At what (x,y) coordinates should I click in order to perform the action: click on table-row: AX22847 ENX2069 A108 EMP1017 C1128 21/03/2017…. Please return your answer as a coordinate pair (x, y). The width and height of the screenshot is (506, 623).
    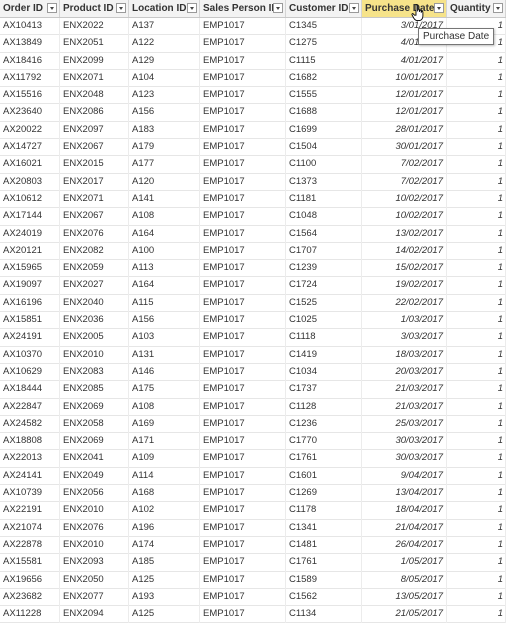
    Looking at the image, I should click on (253, 407).